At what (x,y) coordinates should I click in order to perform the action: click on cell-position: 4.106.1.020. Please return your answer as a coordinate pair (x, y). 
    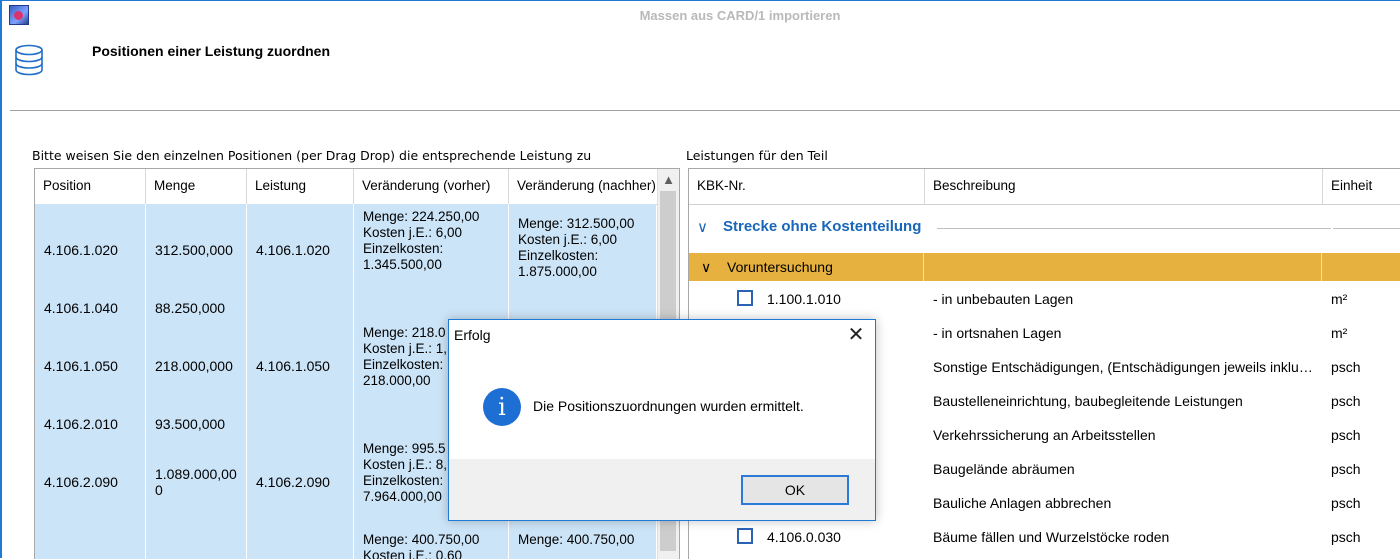
    Looking at the image, I should click on (90, 249).